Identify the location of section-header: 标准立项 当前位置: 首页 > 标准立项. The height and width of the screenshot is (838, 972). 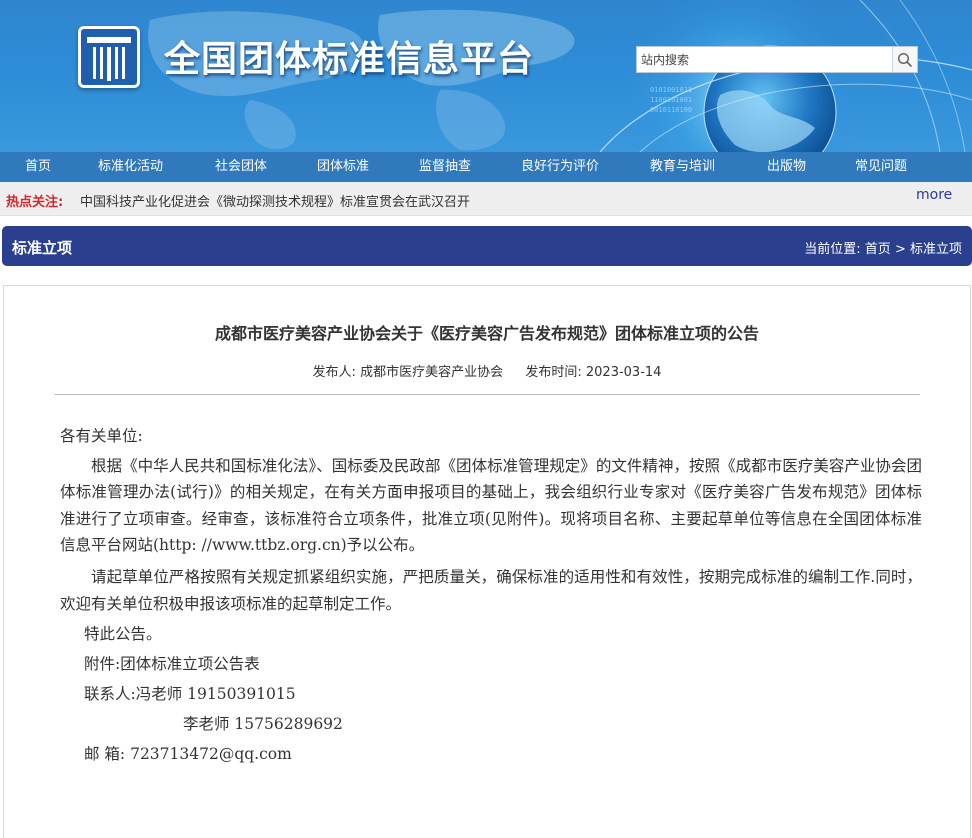
(487, 246).